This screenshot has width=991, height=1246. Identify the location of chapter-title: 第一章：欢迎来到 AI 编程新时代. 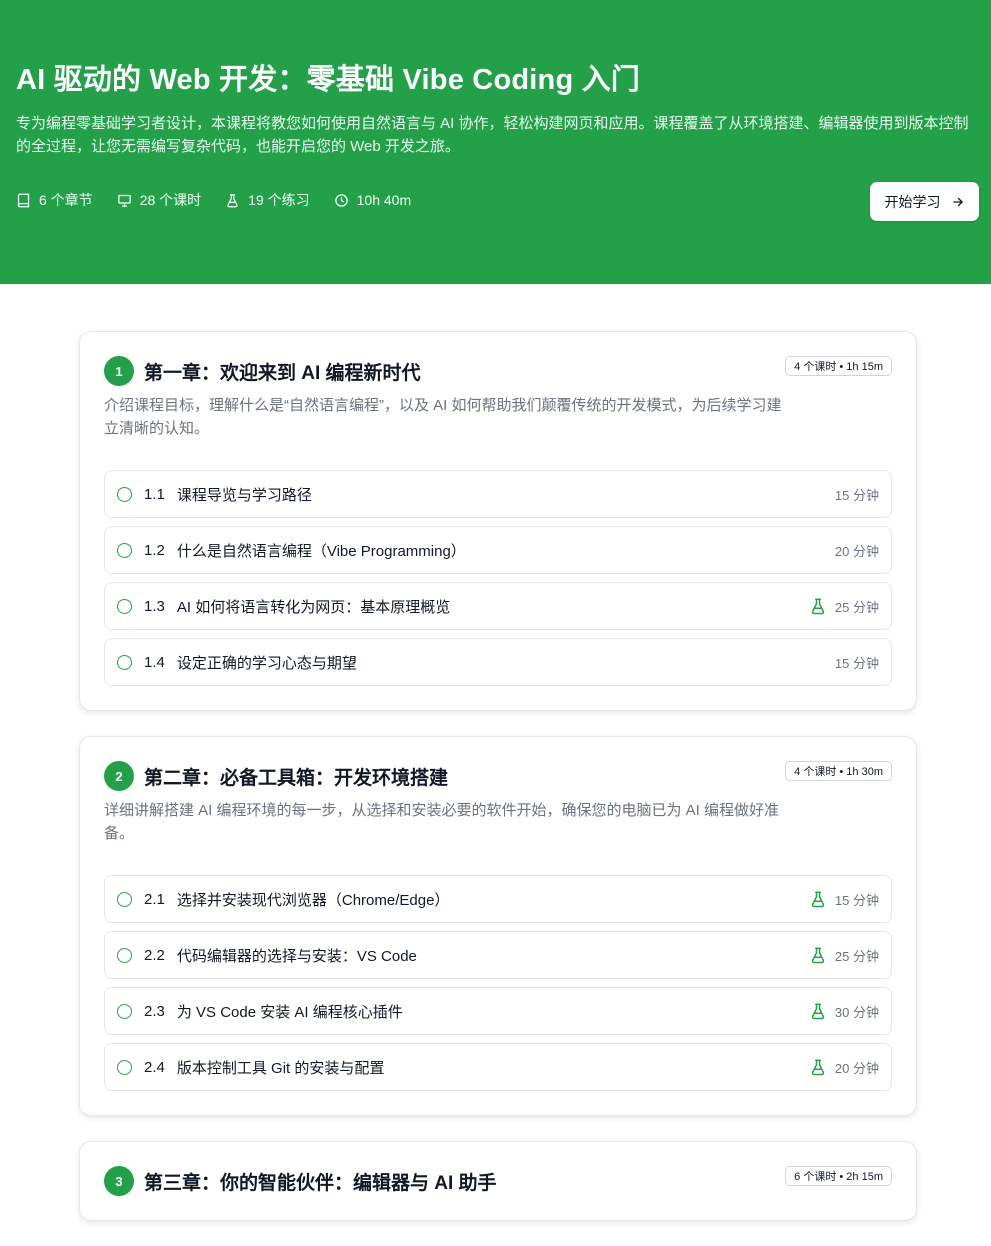
(282, 373).